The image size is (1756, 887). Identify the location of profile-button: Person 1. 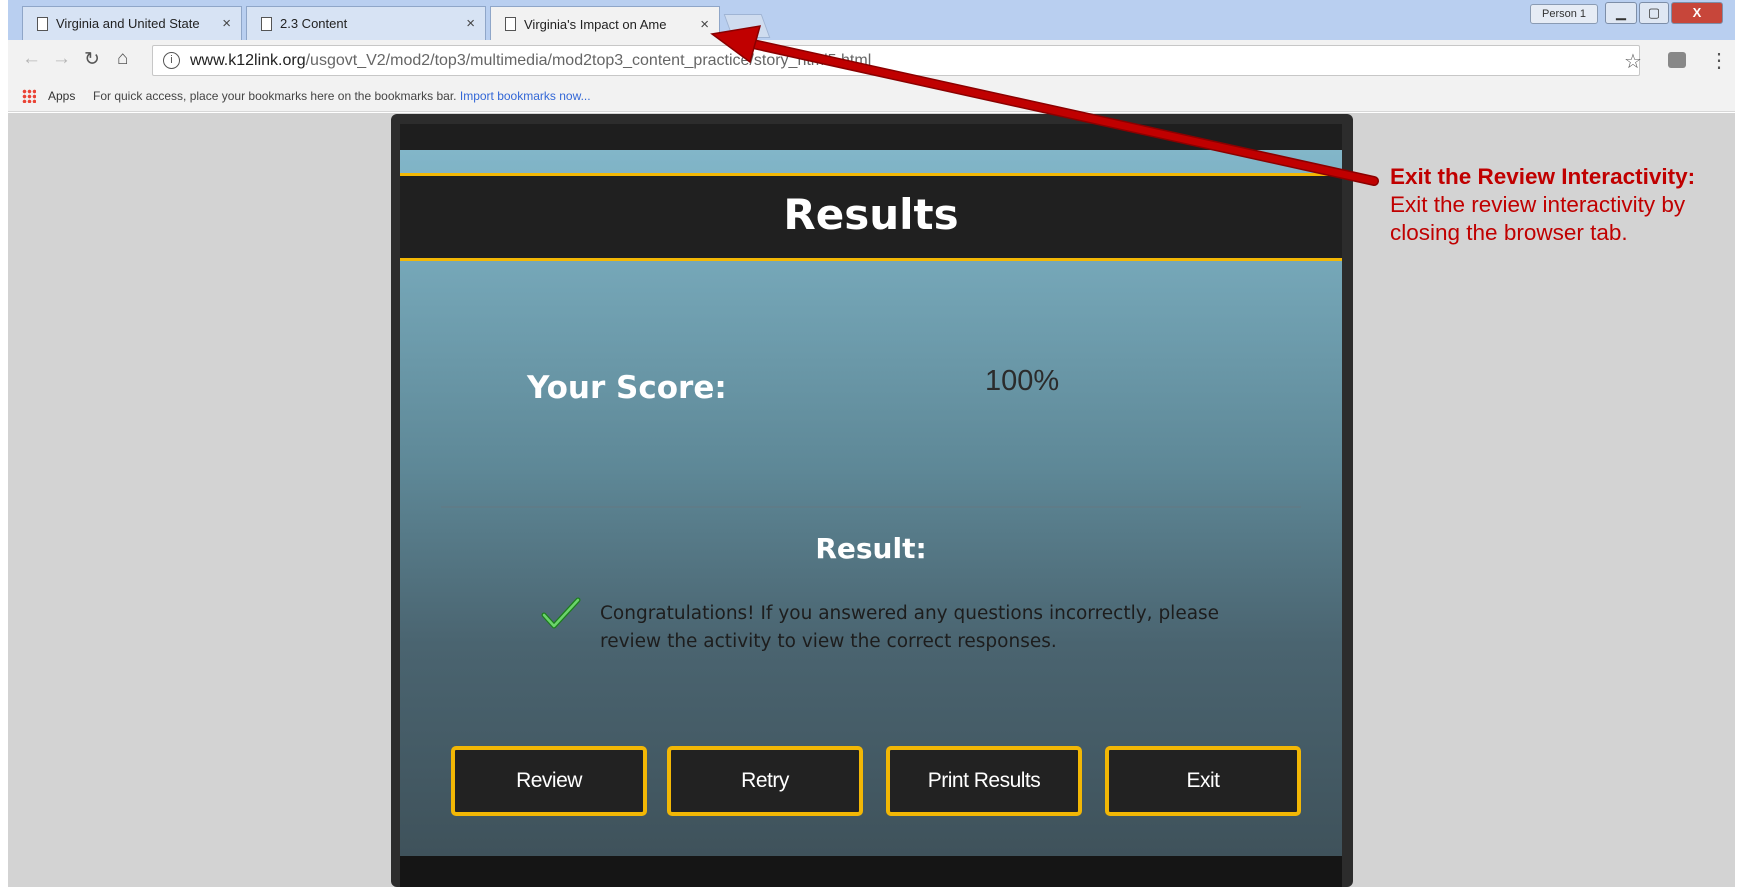
(1564, 14).